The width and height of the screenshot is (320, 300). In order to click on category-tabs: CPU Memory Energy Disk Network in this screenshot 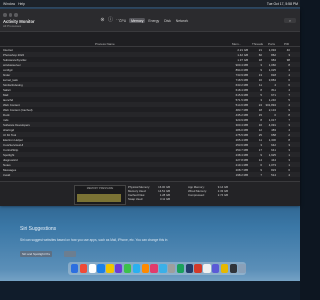, I will do `click(153, 20)`.